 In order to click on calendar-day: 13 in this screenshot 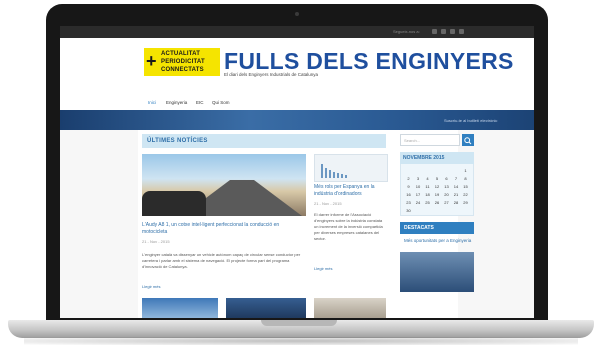, I will do `click(446, 186)`.